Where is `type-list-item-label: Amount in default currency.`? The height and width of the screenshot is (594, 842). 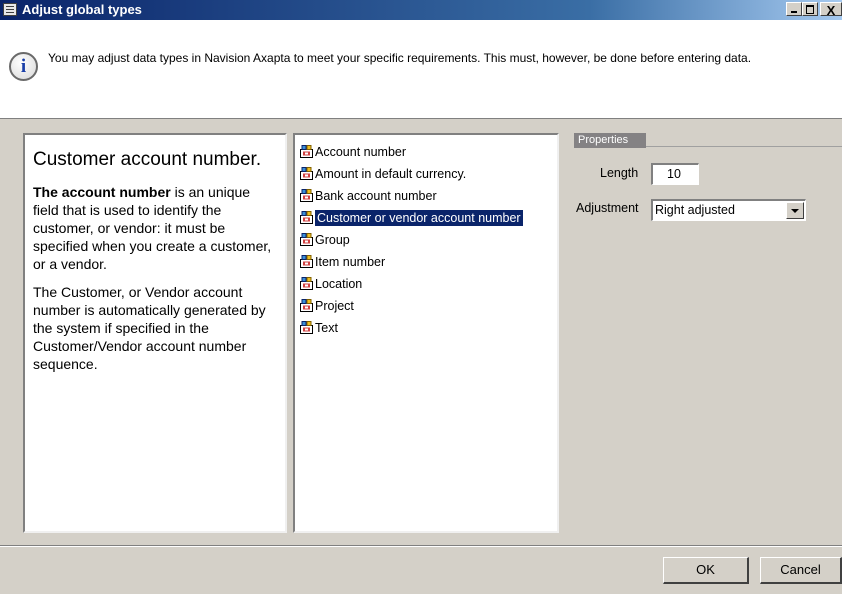
type-list-item-label: Amount in default currency. is located at coordinates (391, 174).